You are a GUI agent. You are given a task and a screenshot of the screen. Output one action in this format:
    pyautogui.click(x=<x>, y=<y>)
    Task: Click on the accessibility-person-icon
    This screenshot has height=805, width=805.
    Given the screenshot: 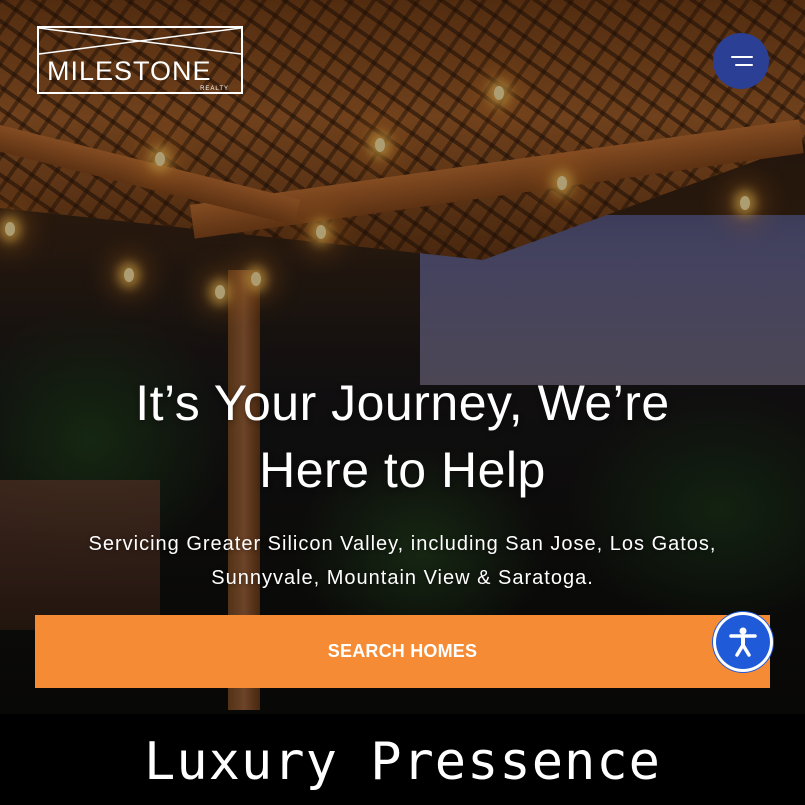 What is the action you would take?
    pyautogui.click(x=743, y=642)
    